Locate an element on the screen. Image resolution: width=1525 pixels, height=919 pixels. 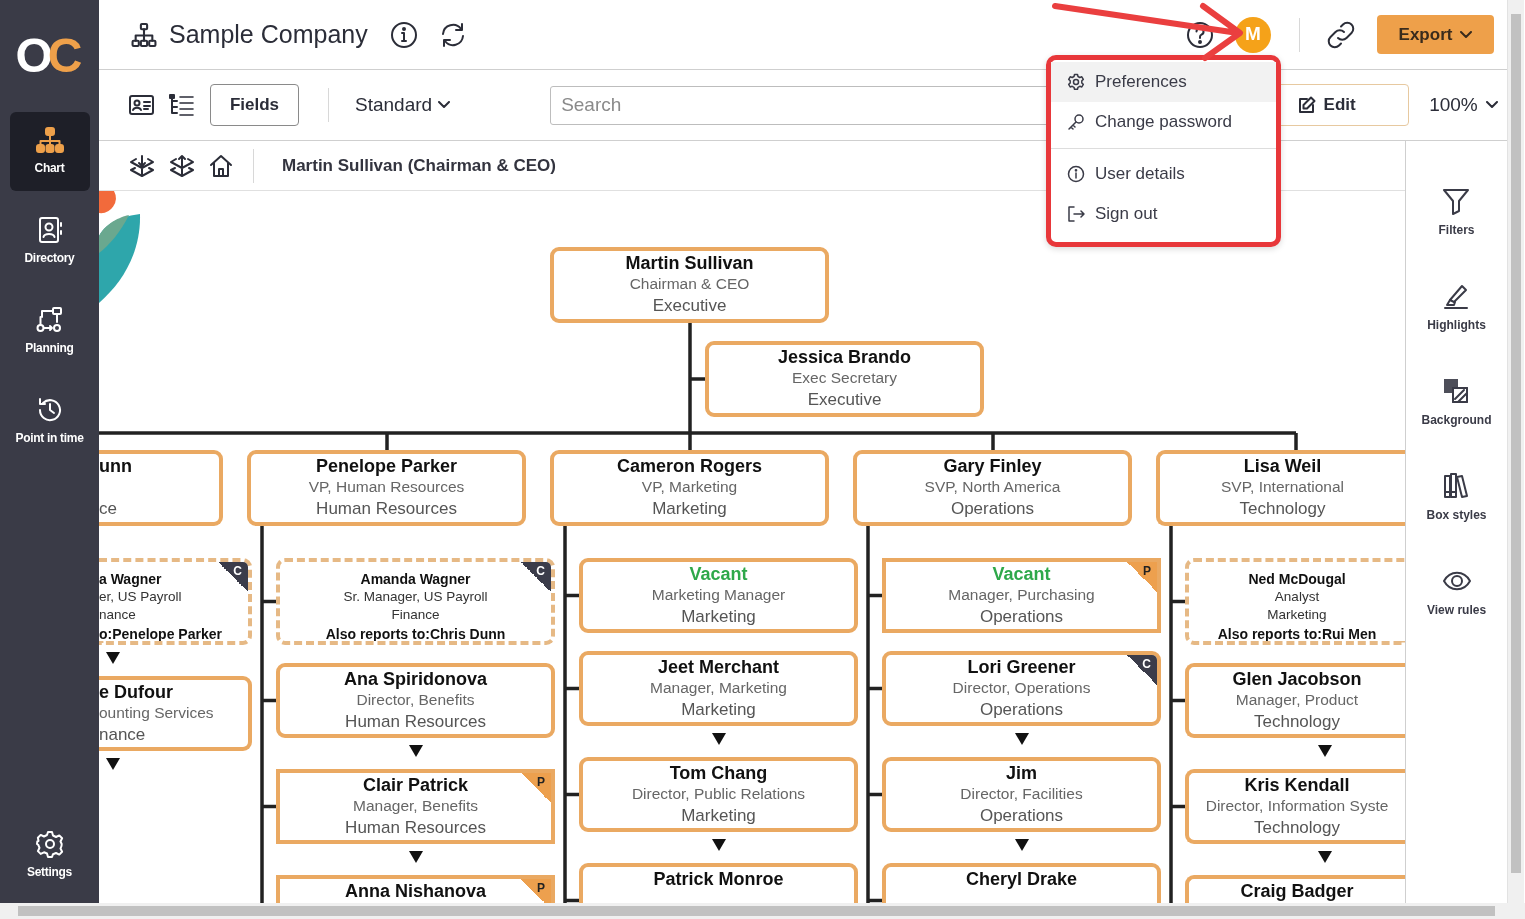
job-title: Exec Secretary is located at coordinates (844, 378).